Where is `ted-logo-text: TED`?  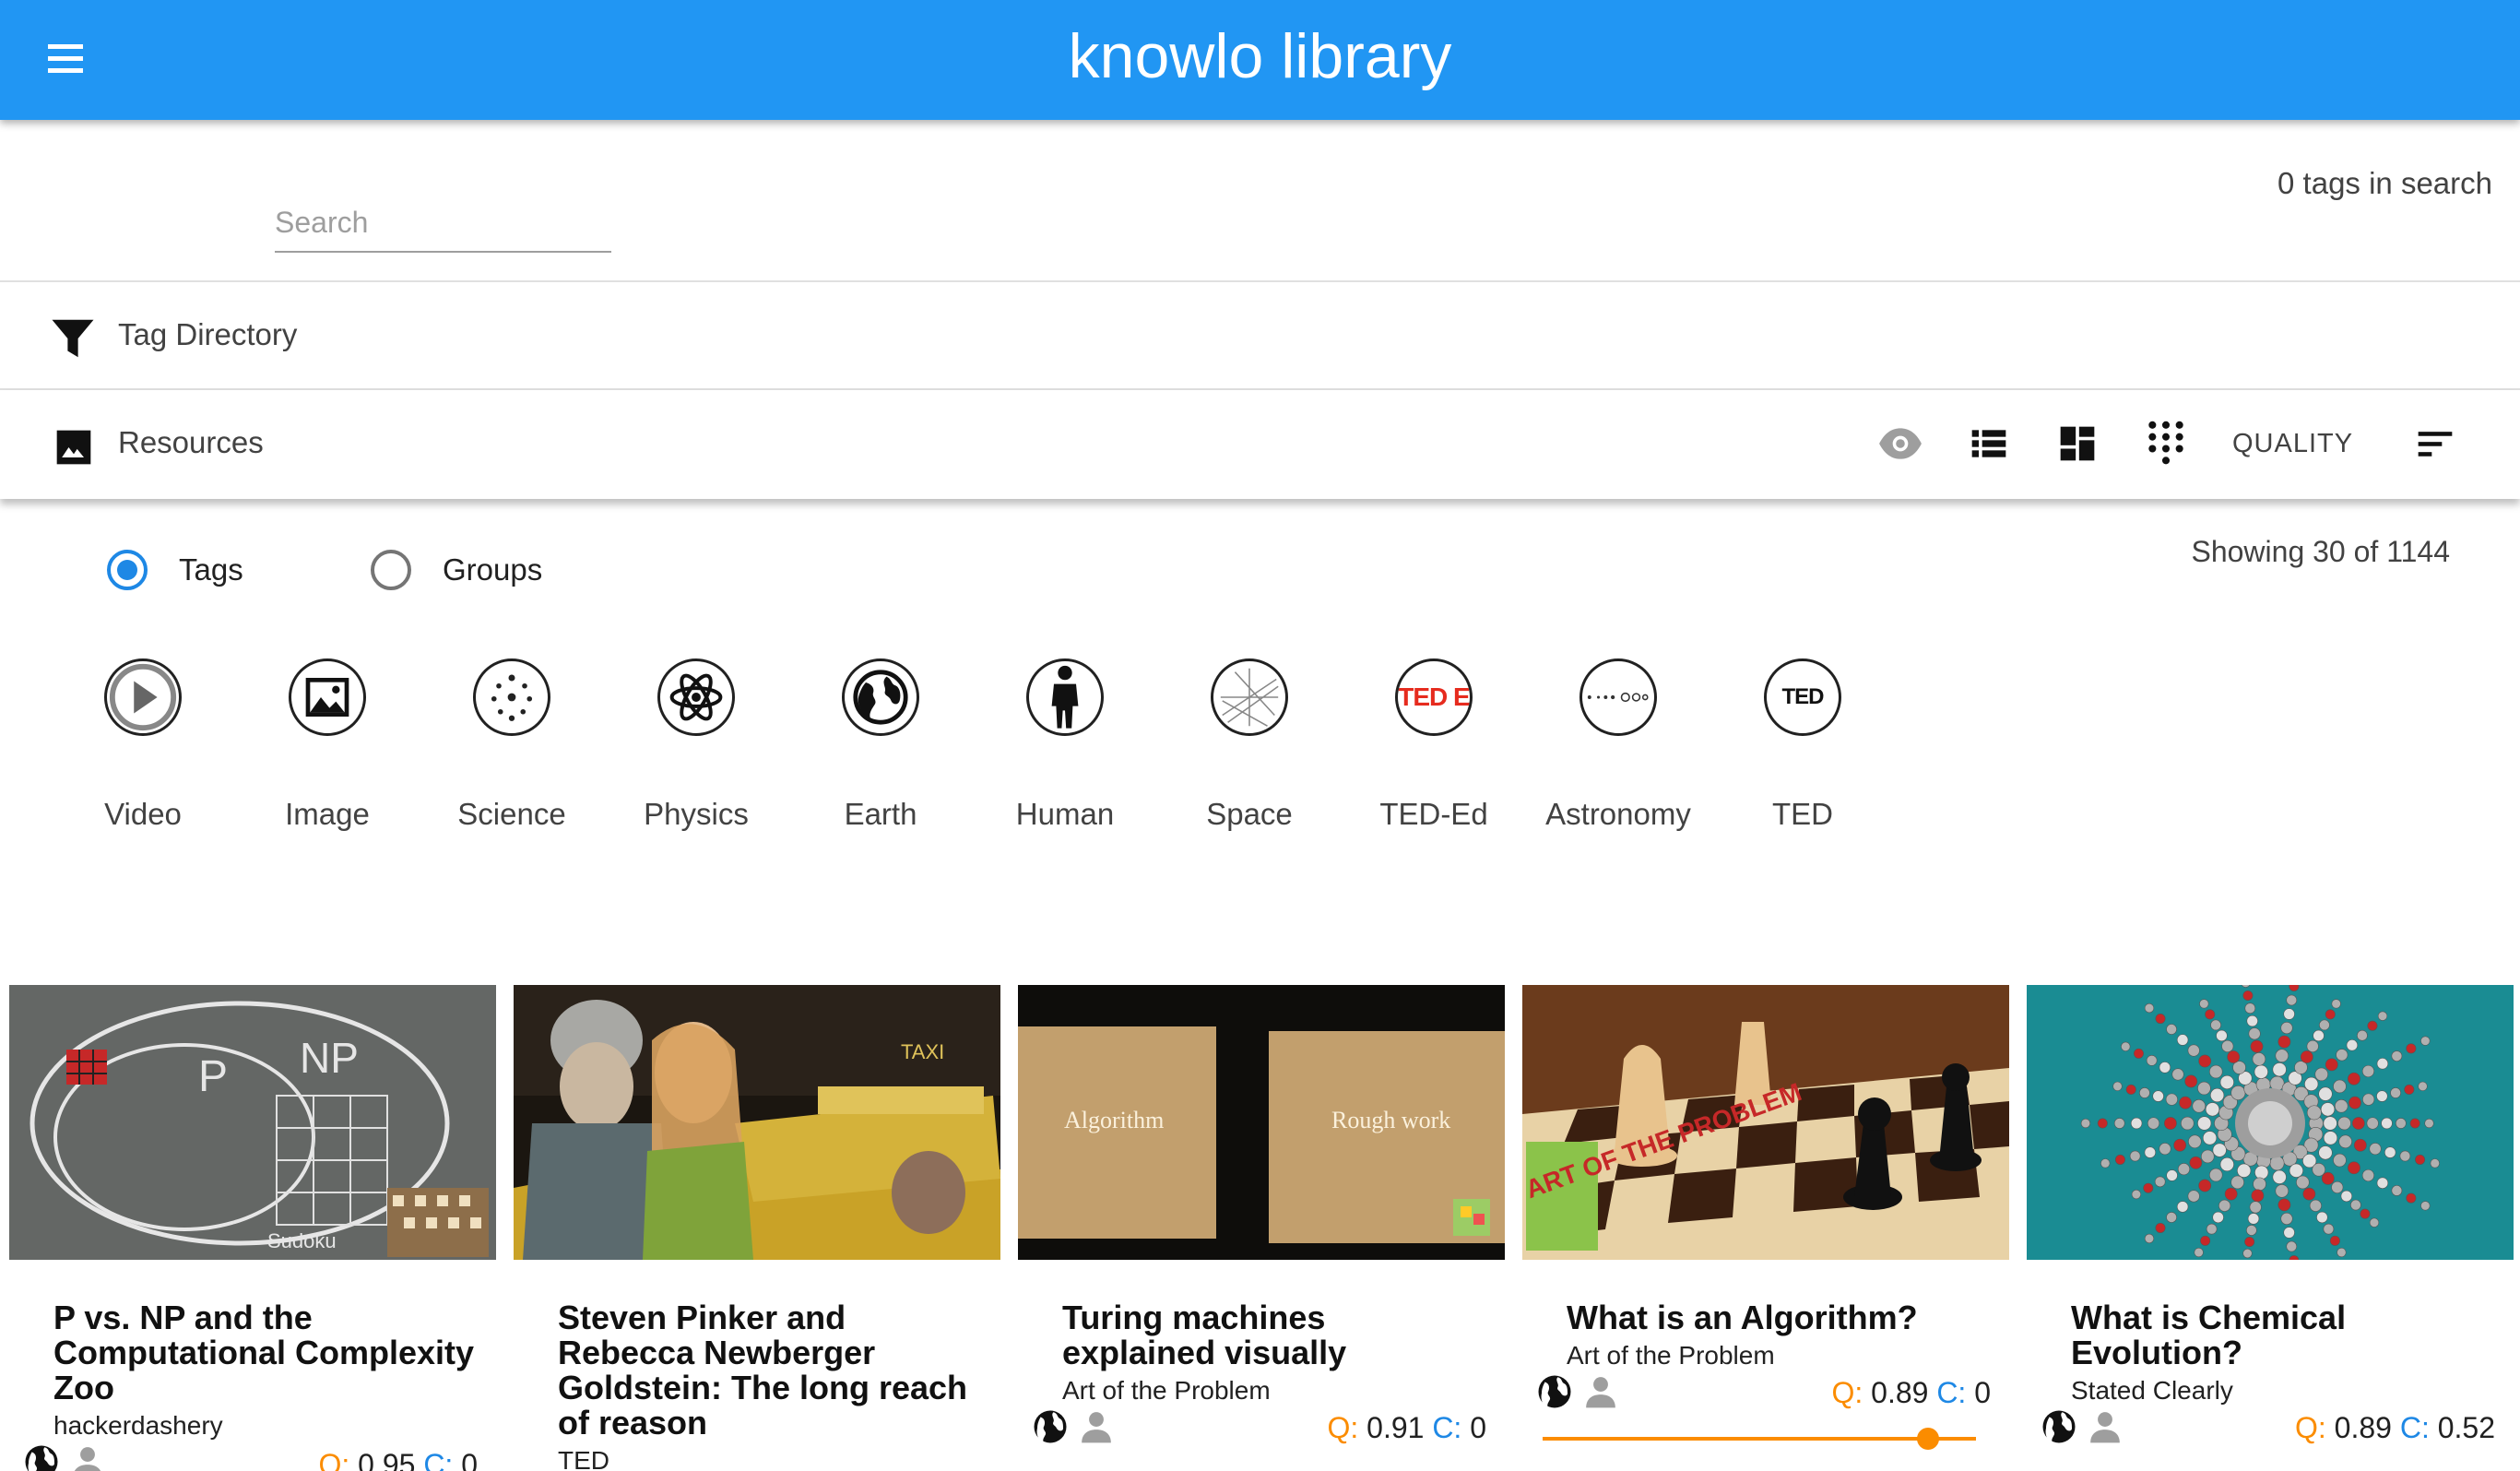 ted-logo-text: TED is located at coordinates (1803, 696).